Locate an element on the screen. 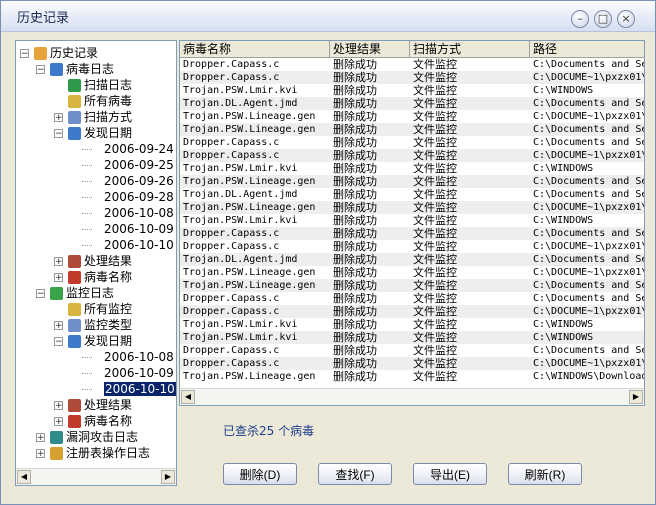  close-icon: × is located at coordinates (626, 19).